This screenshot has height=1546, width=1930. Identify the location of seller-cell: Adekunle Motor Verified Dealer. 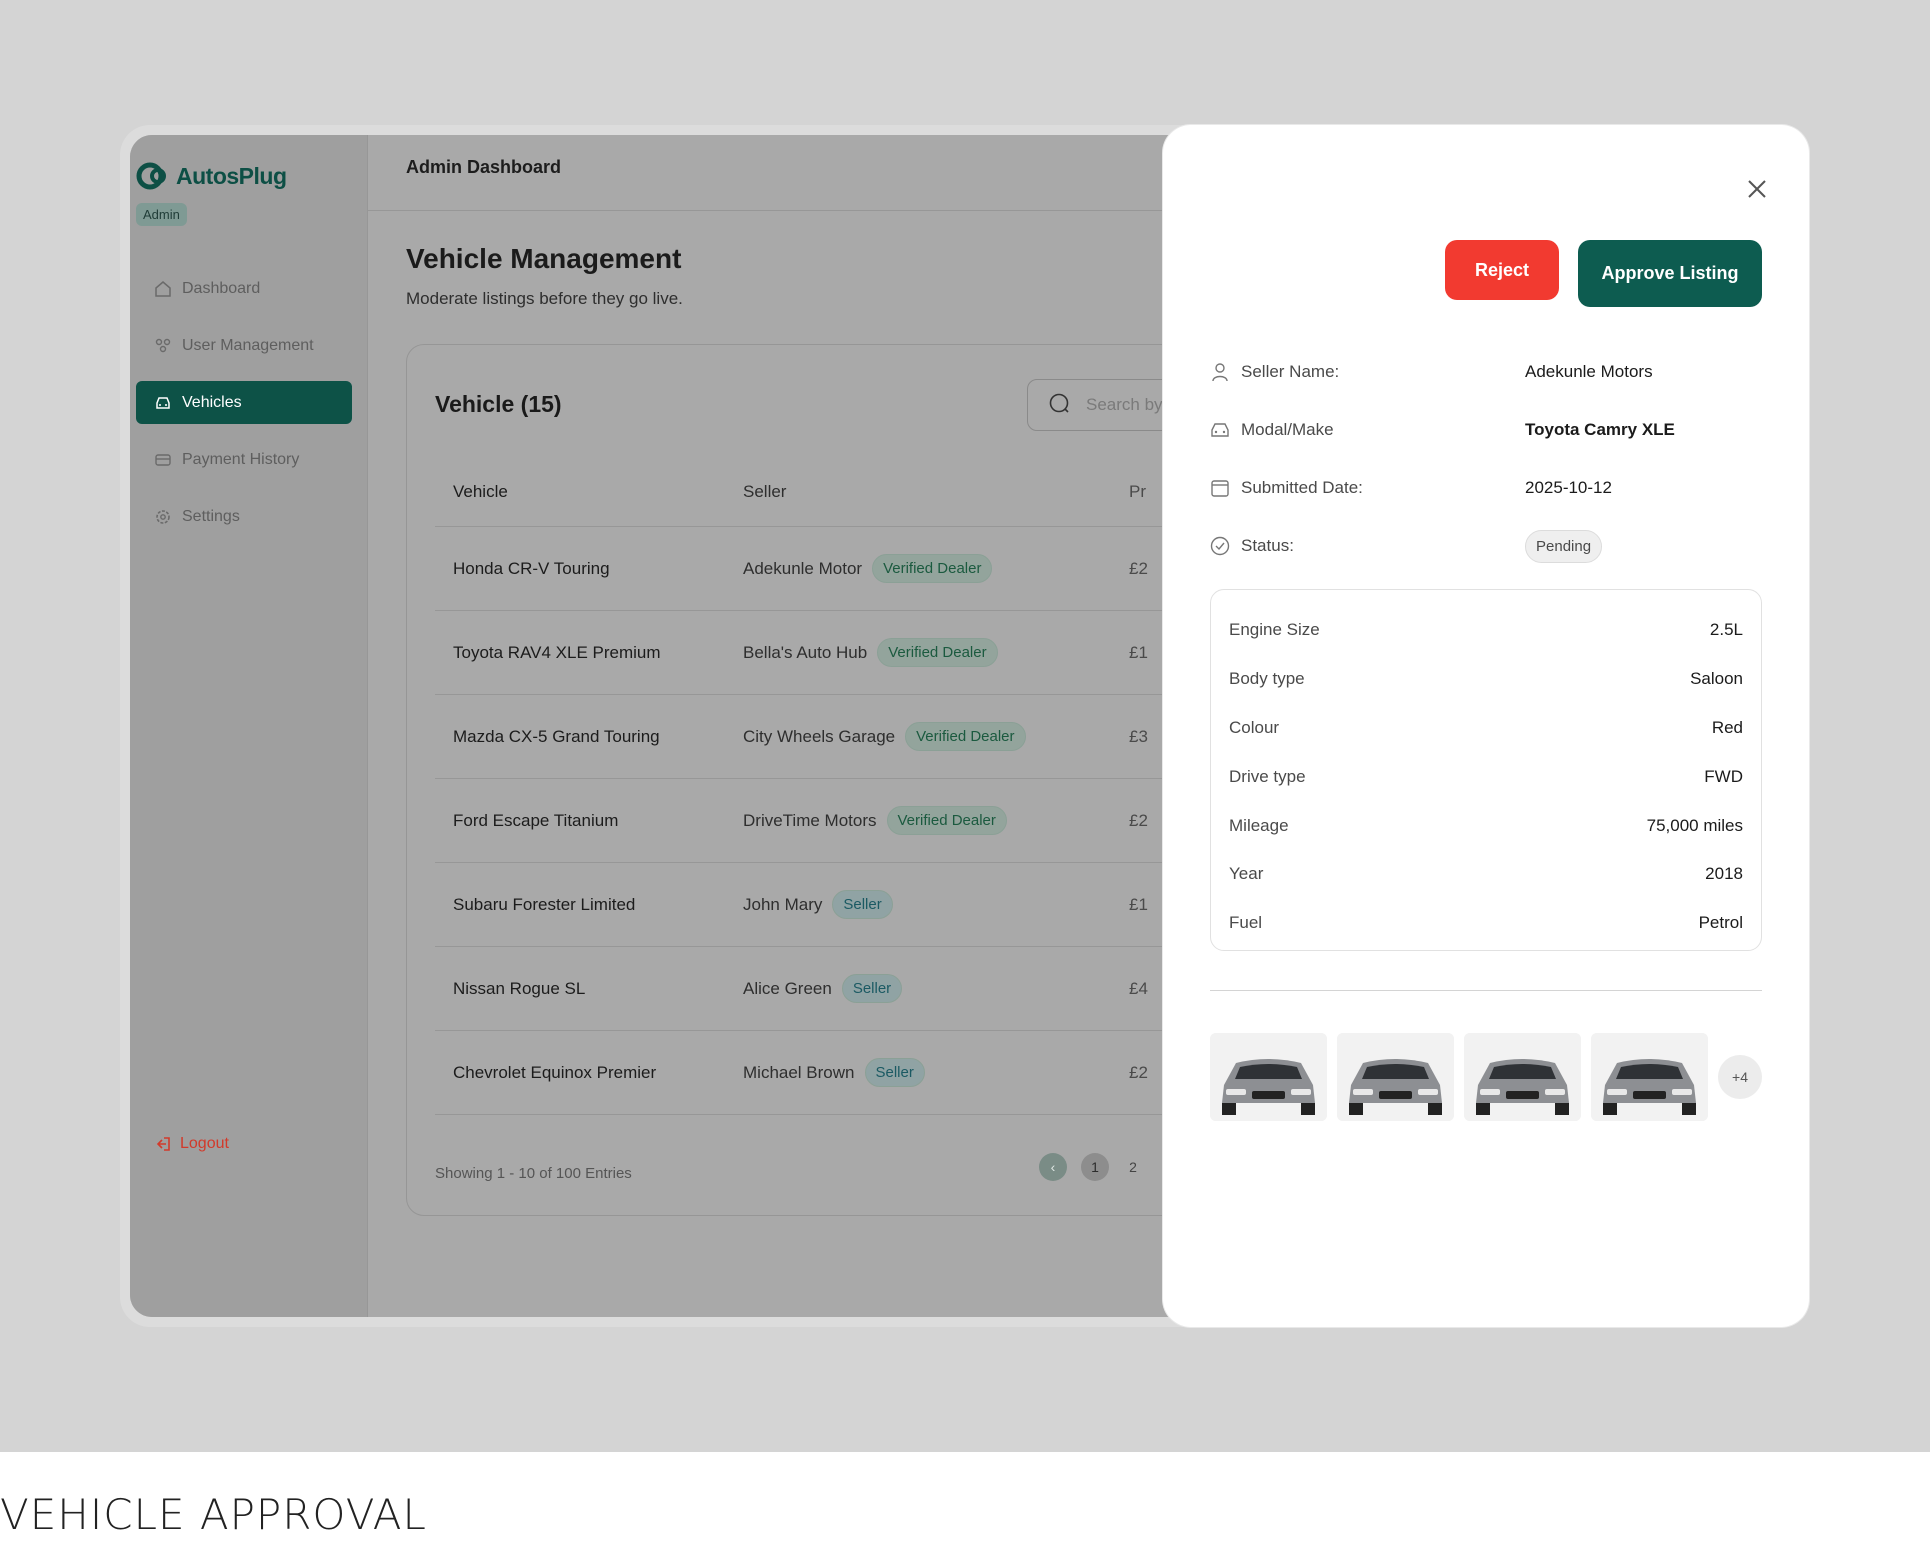
(936, 568).